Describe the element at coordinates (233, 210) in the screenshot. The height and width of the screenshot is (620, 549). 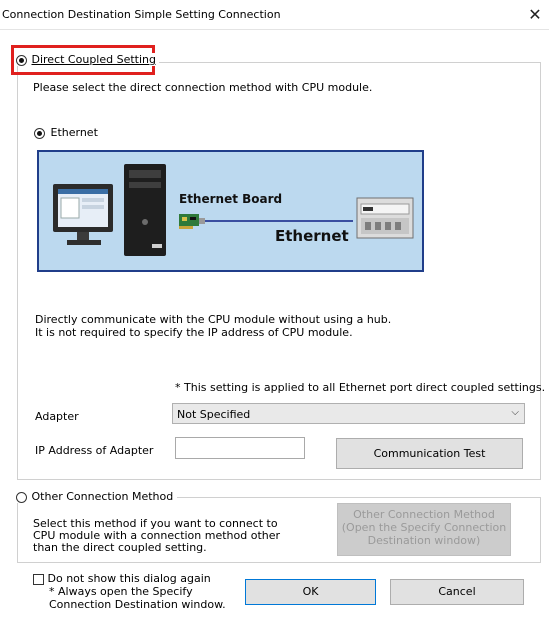
I see `pc-to-plc-illustration: Ethernet Board Ethernet` at that location.